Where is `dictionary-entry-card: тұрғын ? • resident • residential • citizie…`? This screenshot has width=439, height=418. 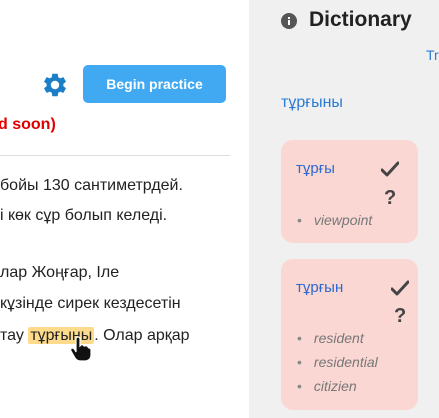
dictionary-entry-card: тұрғын ? • resident • residential • citizie… is located at coordinates (349, 334).